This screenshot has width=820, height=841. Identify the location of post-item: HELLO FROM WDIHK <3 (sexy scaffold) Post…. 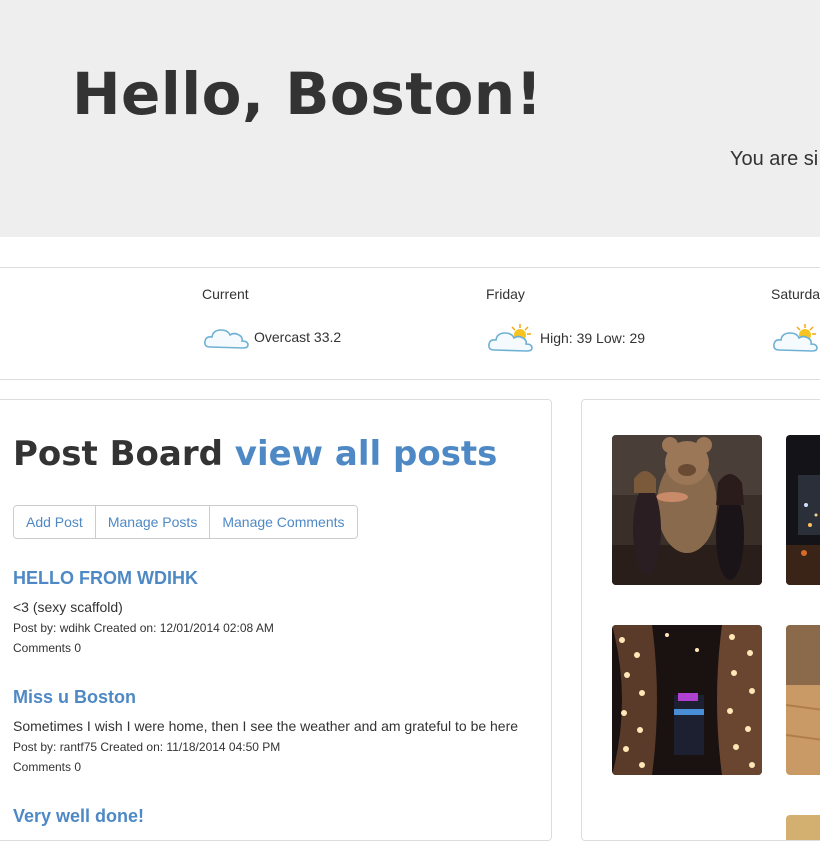
(278, 611).